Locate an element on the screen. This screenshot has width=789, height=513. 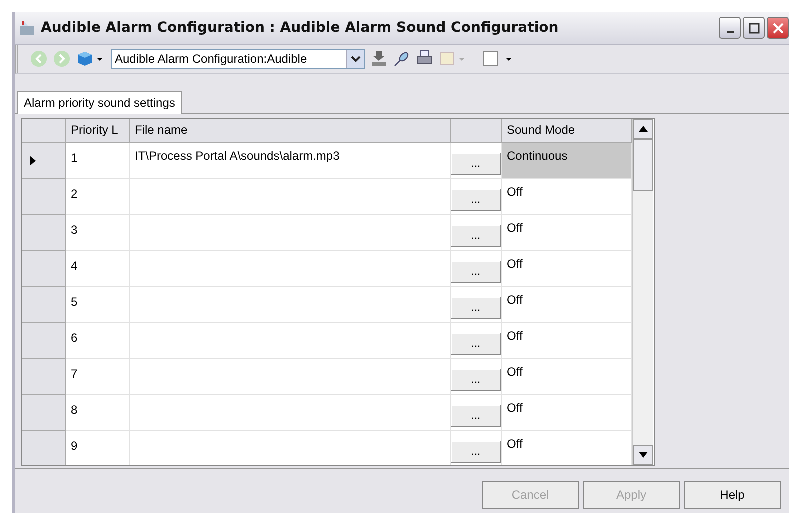
maximize-icon is located at coordinates (754, 28).